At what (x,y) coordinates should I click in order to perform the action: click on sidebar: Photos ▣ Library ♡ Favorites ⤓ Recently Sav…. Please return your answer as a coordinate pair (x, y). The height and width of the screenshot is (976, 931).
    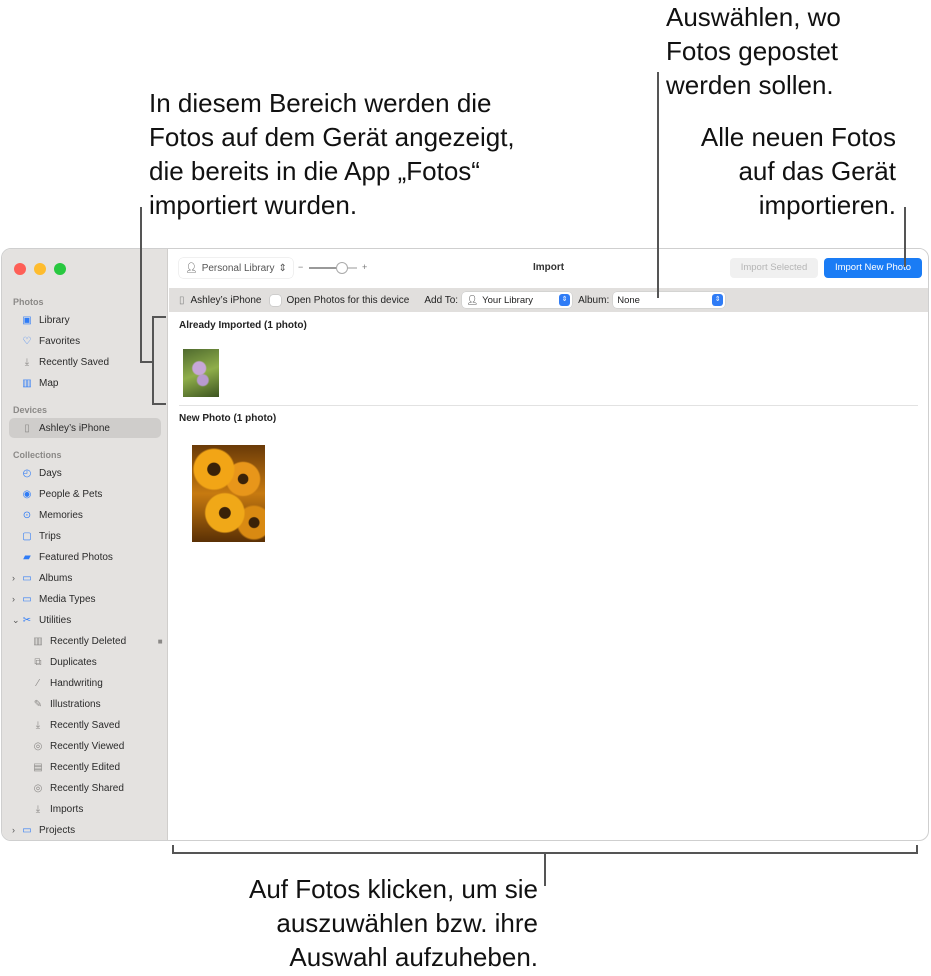
    Looking at the image, I should click on (85, 544).